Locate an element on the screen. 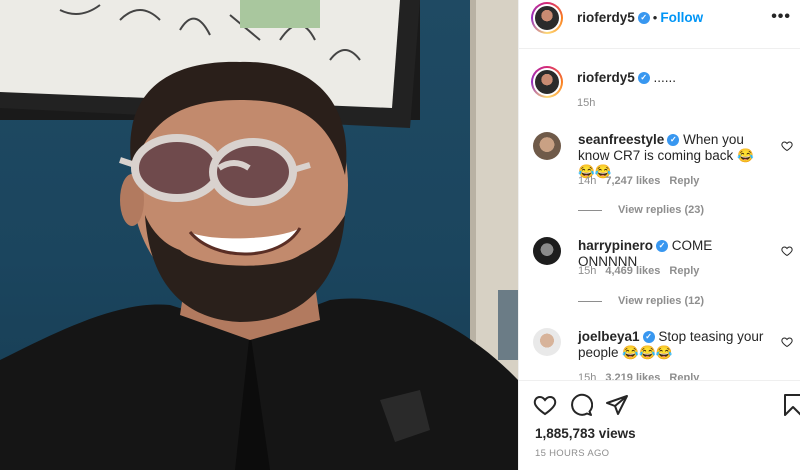 The image size is (800, 470). view-replies-label: View replies (23) is located at coordinates (661, 210).